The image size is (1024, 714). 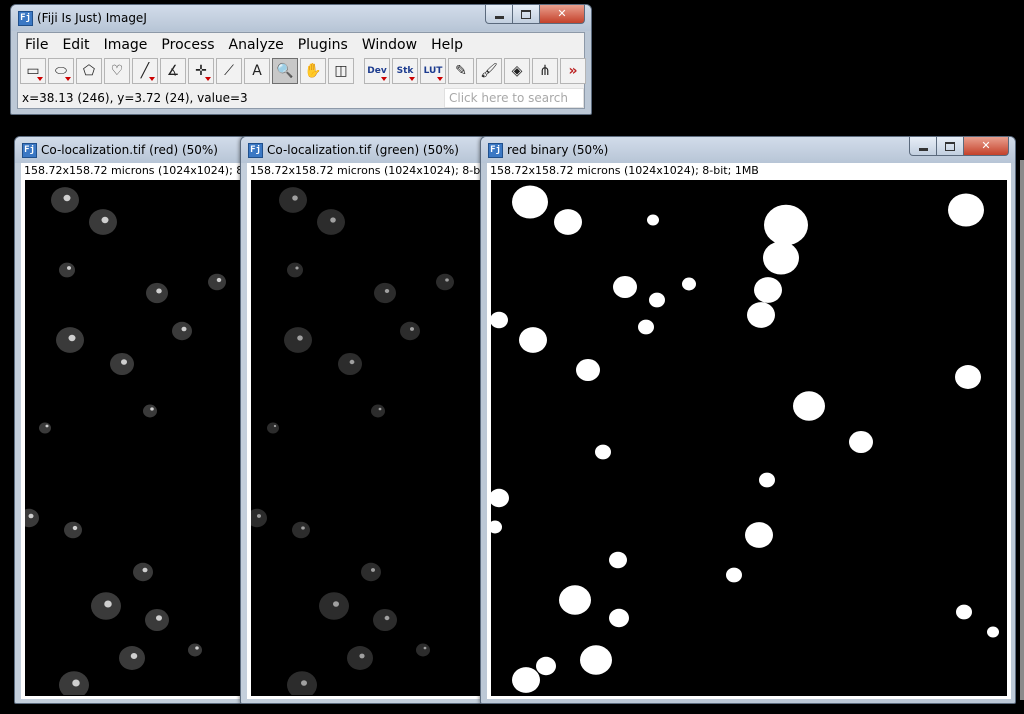 I want to click on polygon-tool: ⬠, so click(x=89, y=71).